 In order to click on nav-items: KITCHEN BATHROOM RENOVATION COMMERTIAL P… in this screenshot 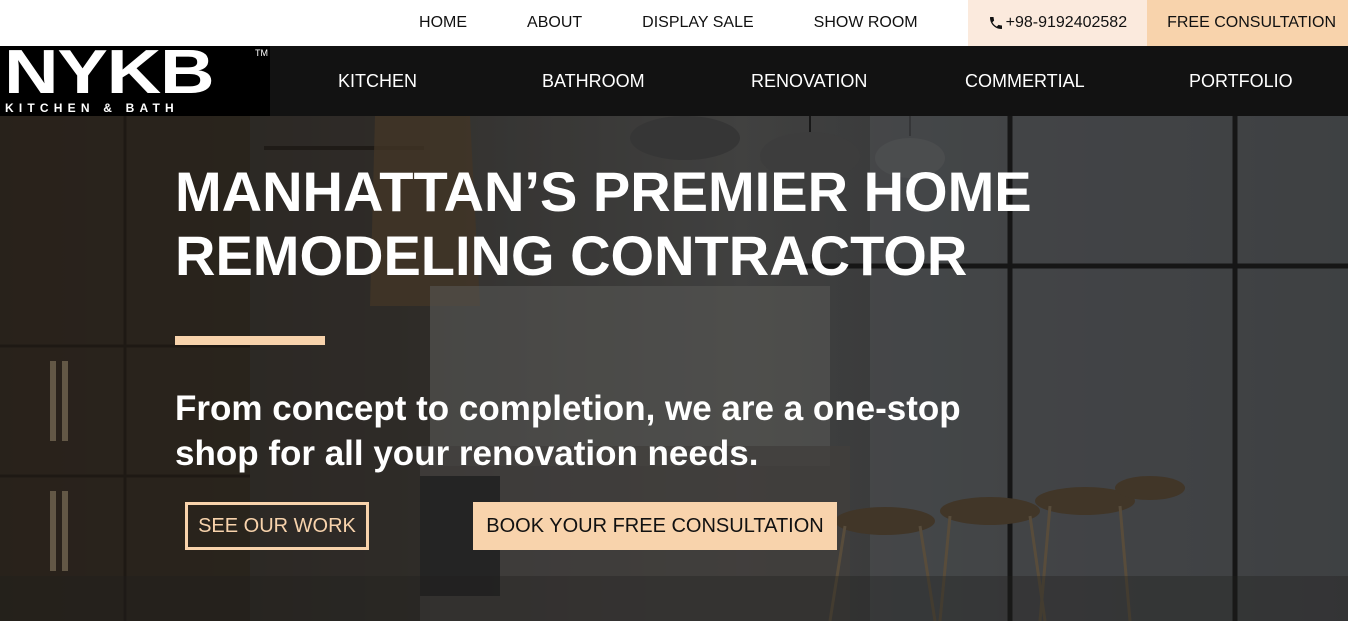, I will do `click(809, 81)`.